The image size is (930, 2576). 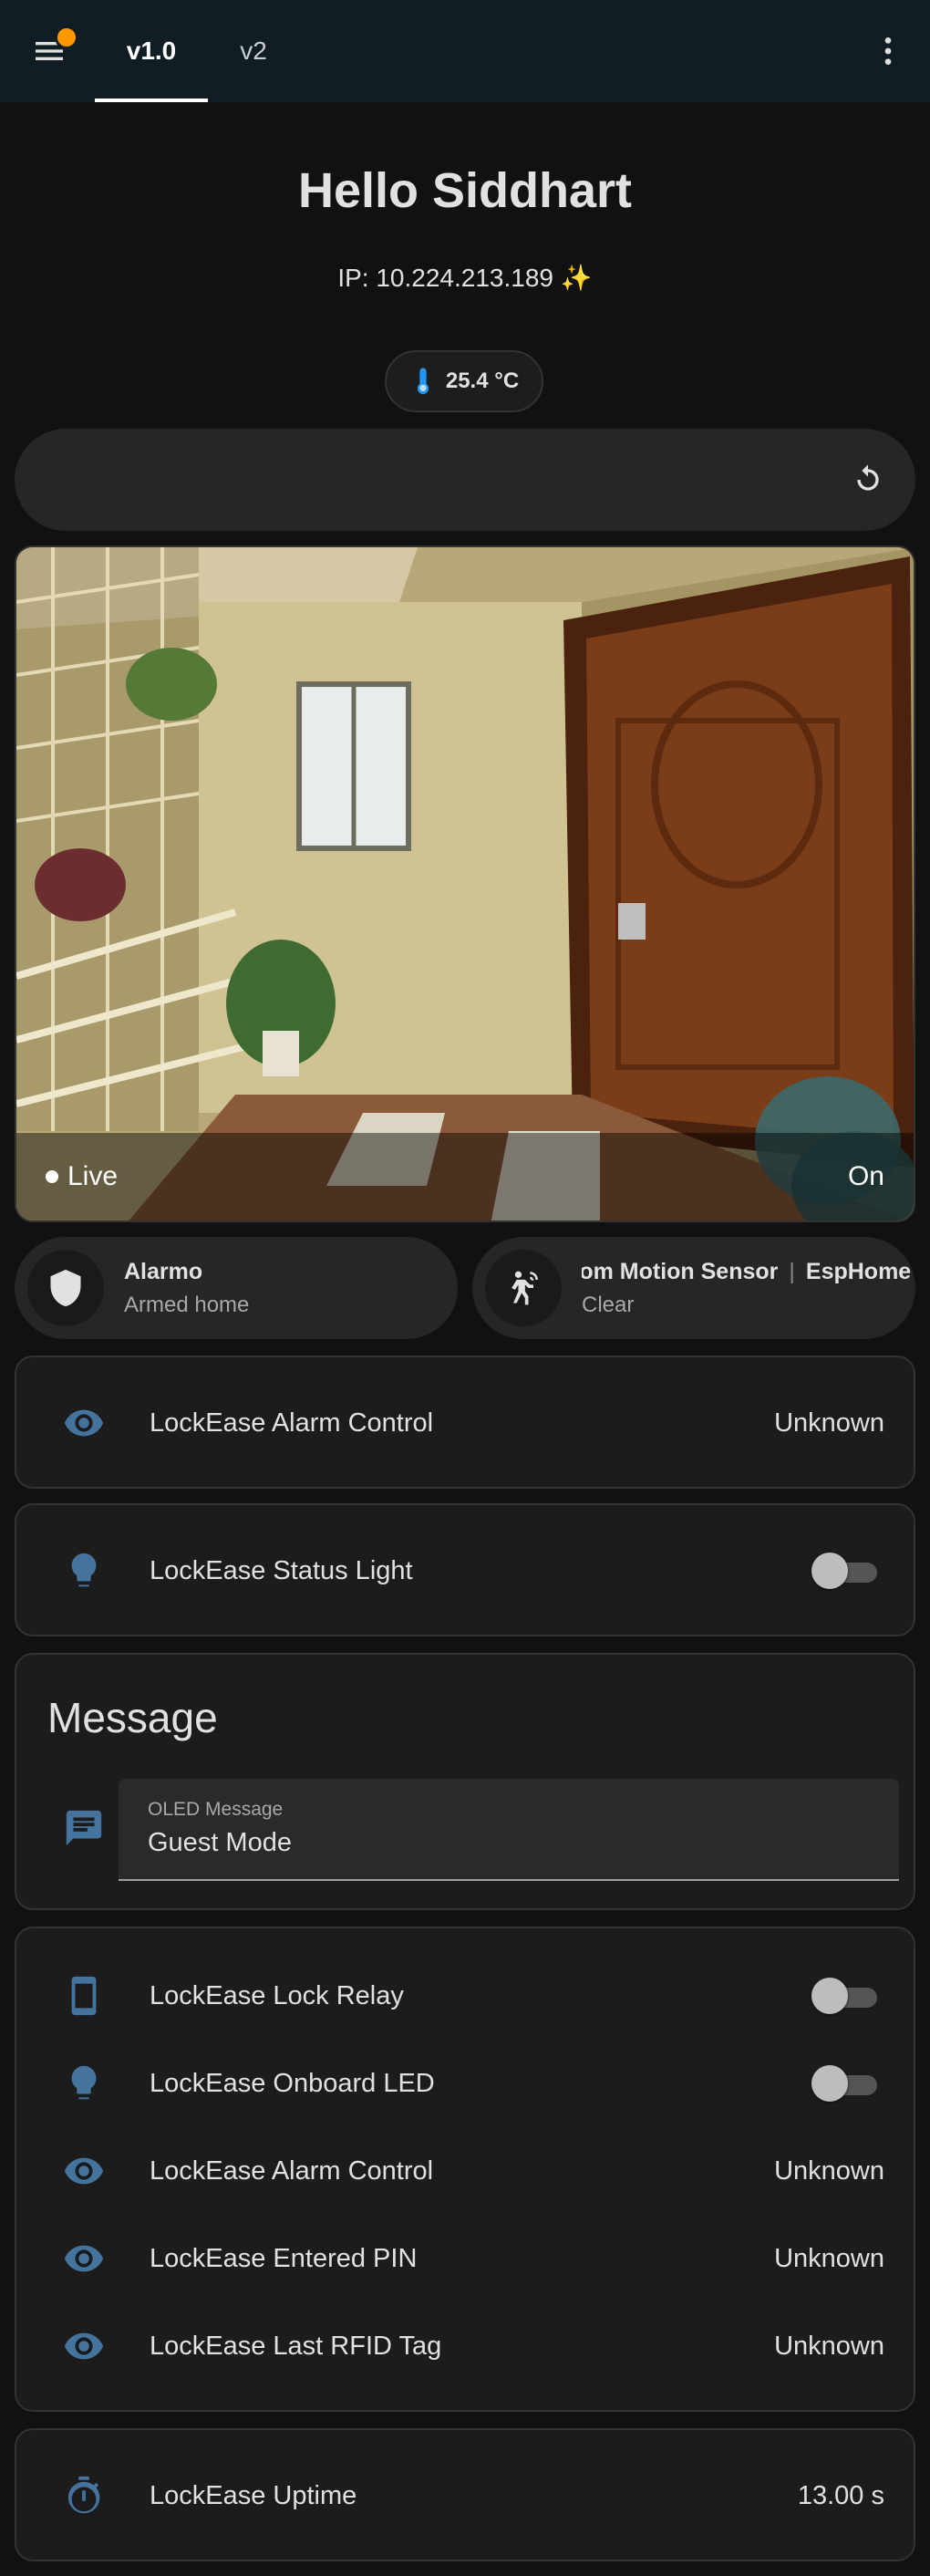 I want to click on dots-vertical-icon, so click(x=888, y=51).